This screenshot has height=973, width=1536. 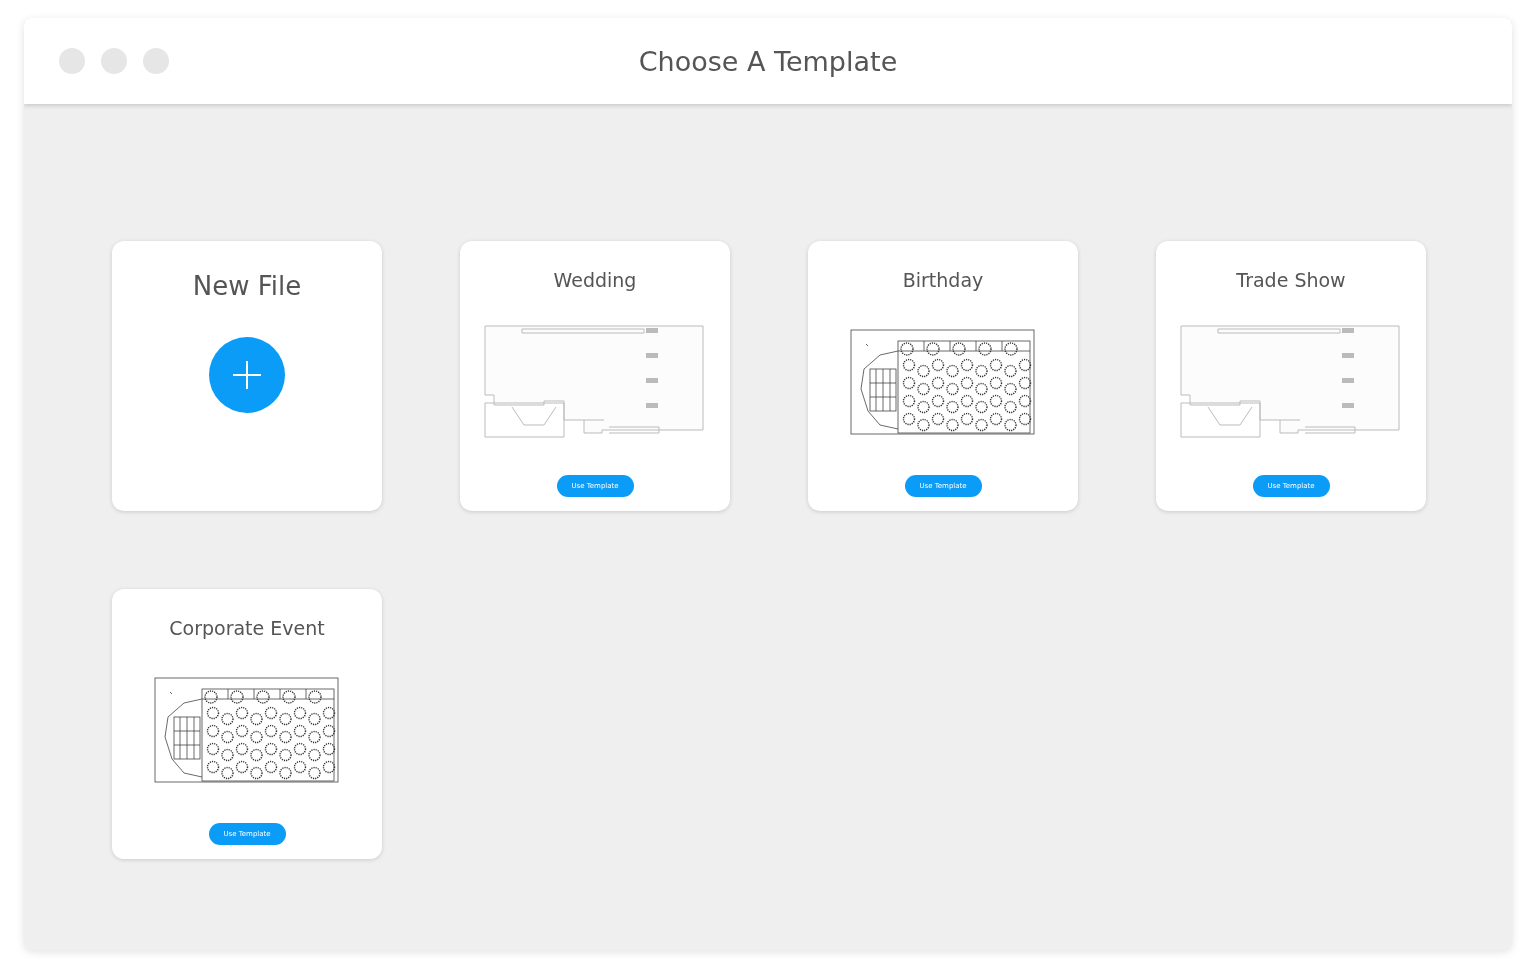 I want to click on new-file-card: New File, so click(x=247, y=376).